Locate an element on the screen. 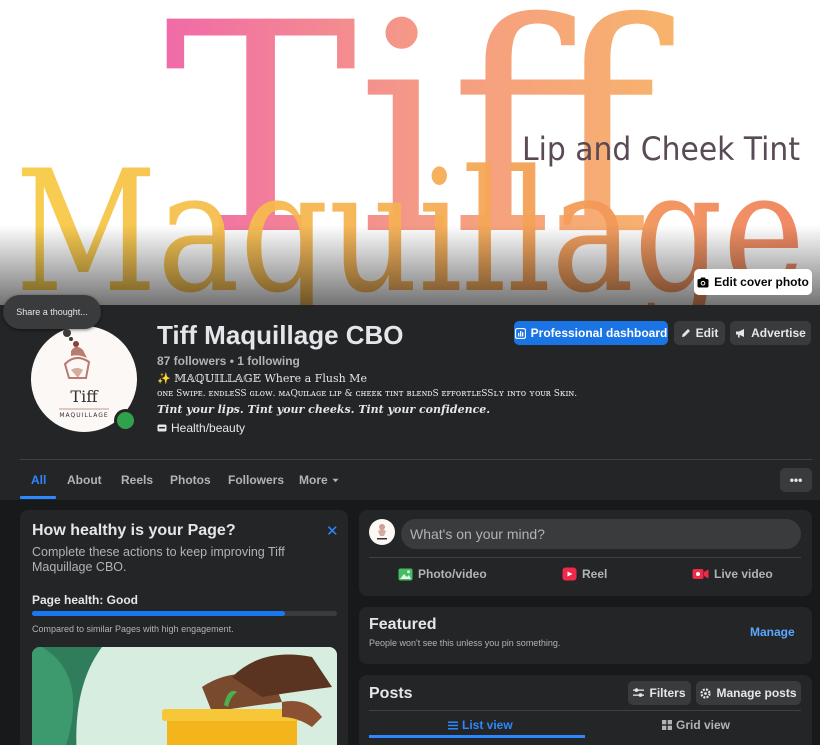 This screenshot has width=820, height=745. tab-reels: Reels is located at coordinates (137, 480).